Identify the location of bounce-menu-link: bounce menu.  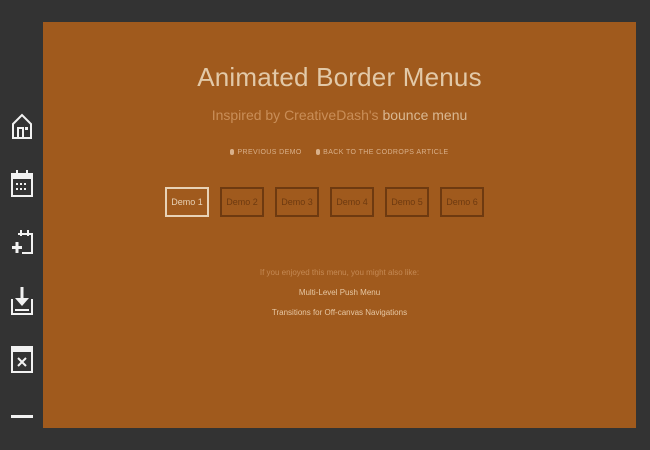
(424, 115).